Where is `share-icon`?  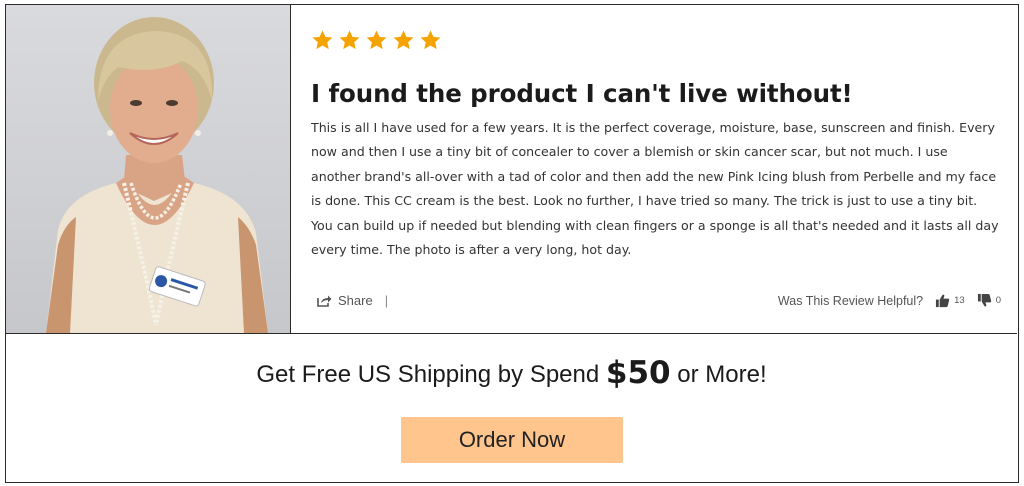
share-icon is located at coordinates (324, 301).